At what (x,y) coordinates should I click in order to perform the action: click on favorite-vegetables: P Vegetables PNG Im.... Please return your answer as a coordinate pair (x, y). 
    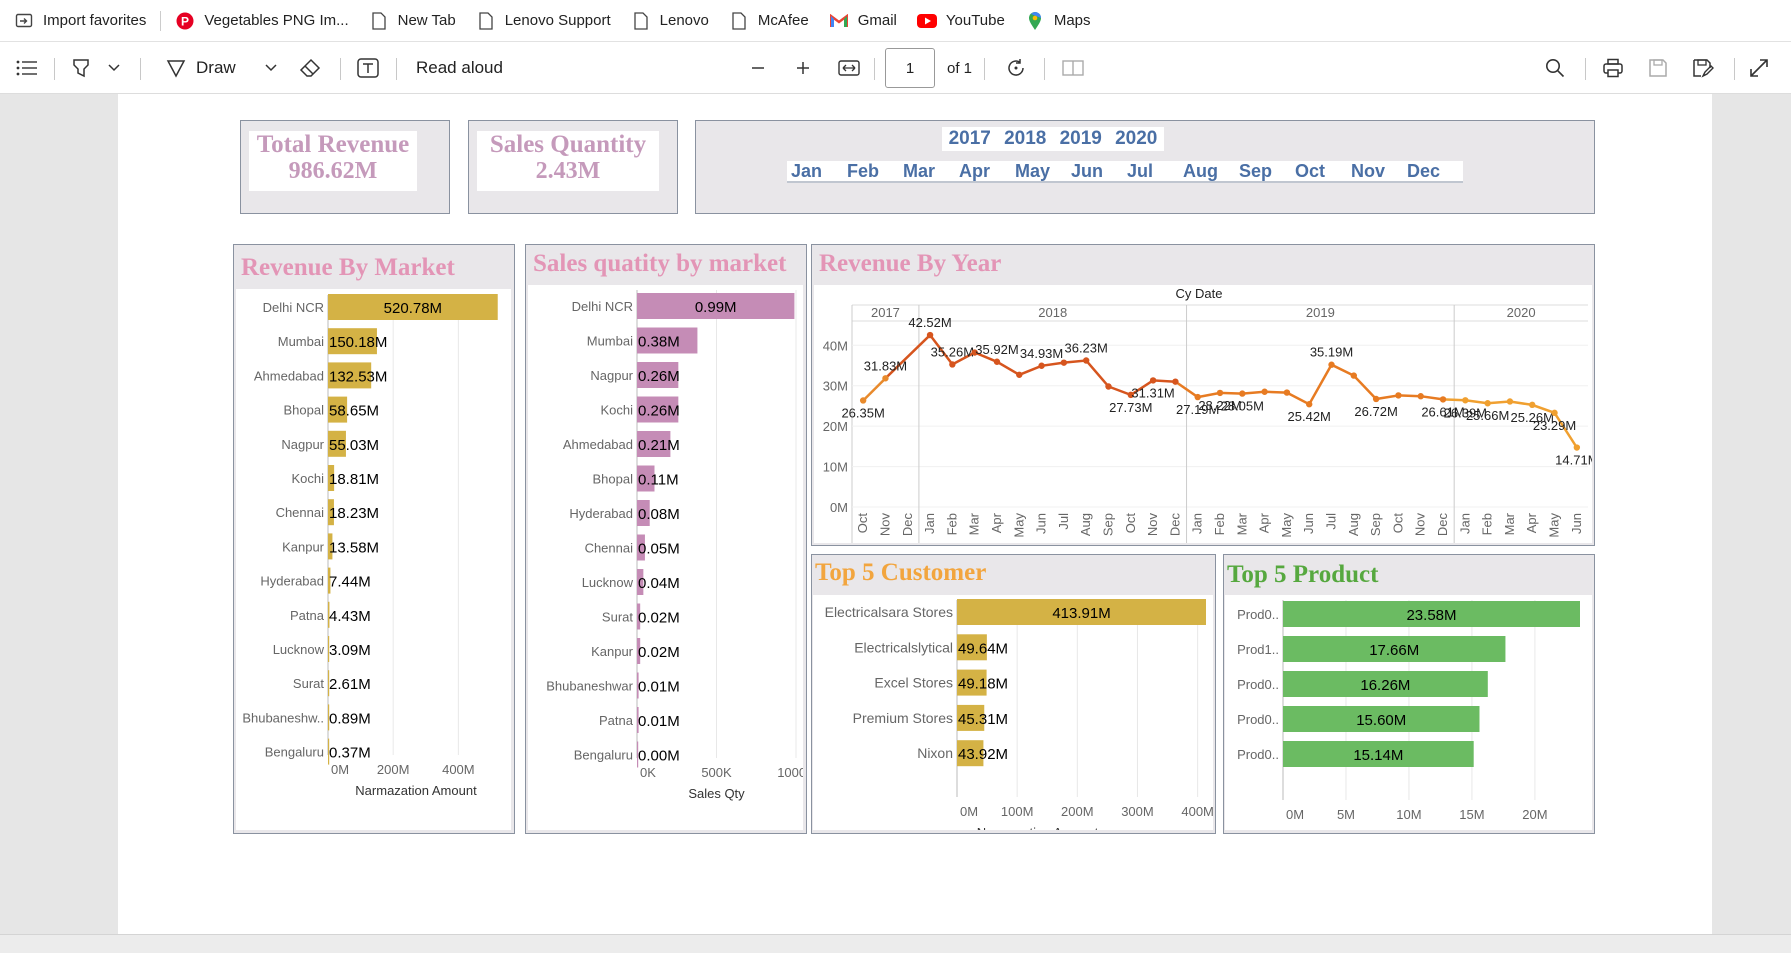
    Looking at the image, I should click on (262, 21).